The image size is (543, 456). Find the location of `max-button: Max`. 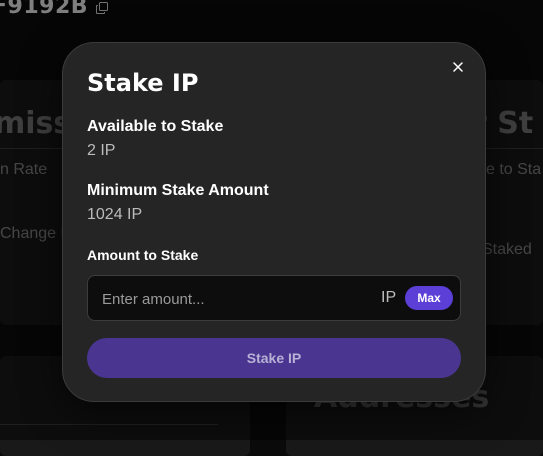

max-button: Max is located at coordinates (429, 298).